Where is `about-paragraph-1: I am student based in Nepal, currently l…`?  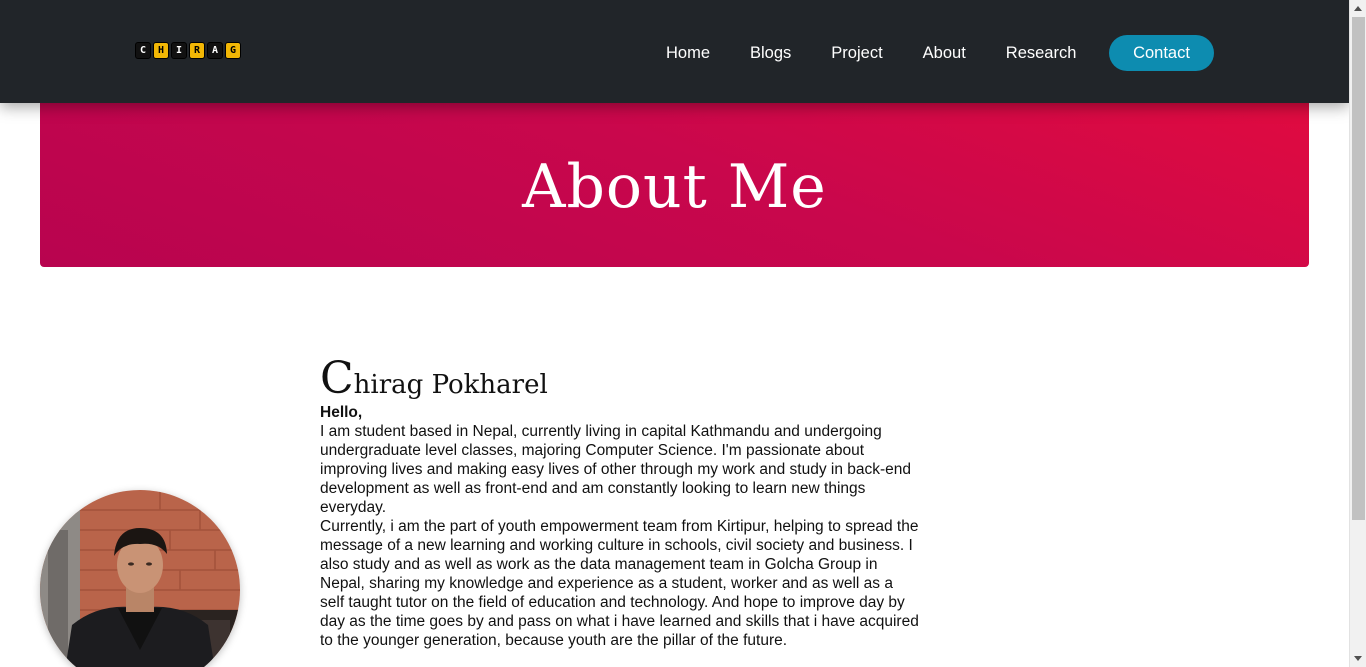
about-paragraph-1: I am student based in Nepal, currently l… is located at coordinates (616, 469).